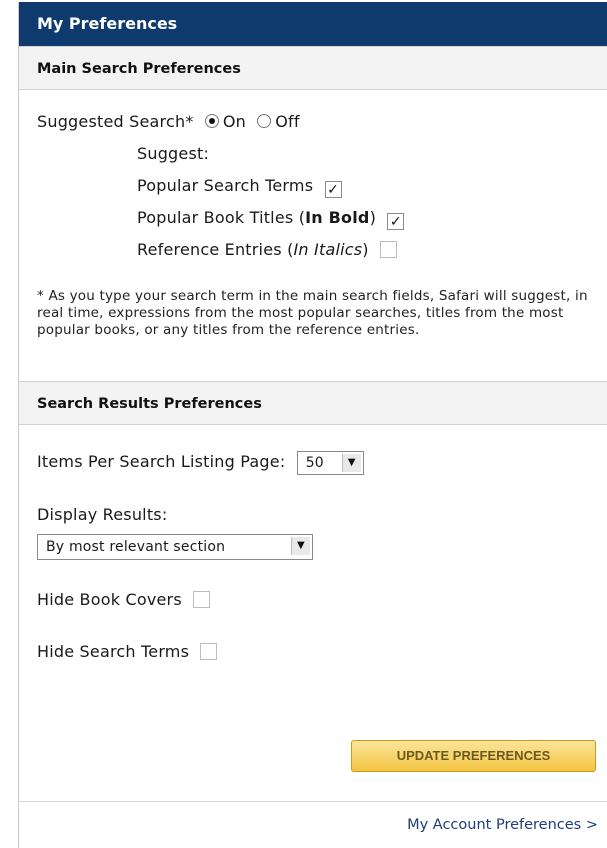 This screenshot has height=848, width=607. What do you see at coordinates (314, 462) in the screenshot?
I see `items-per-page-value: 50` at bounding box center [314, 462].